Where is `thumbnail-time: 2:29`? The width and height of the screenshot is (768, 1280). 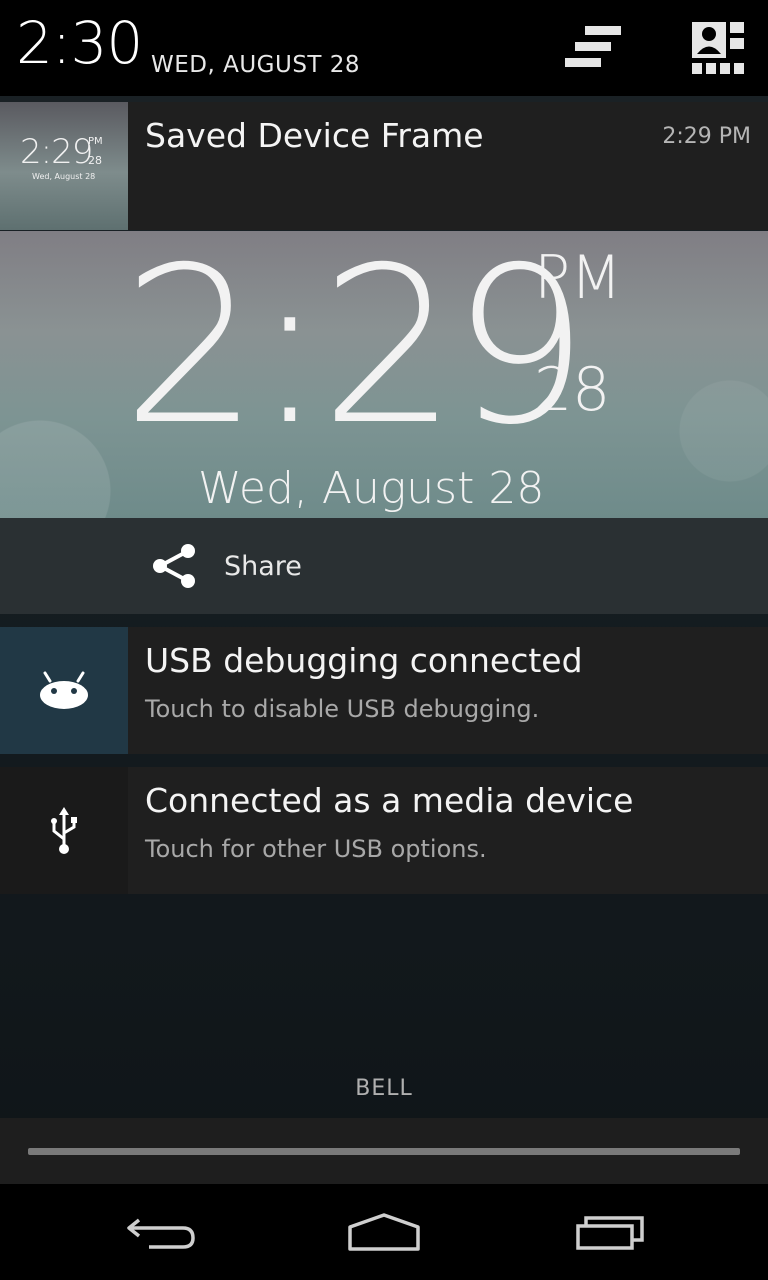 thumbnail-time: 2:29 is located at coordinates (56, 152).